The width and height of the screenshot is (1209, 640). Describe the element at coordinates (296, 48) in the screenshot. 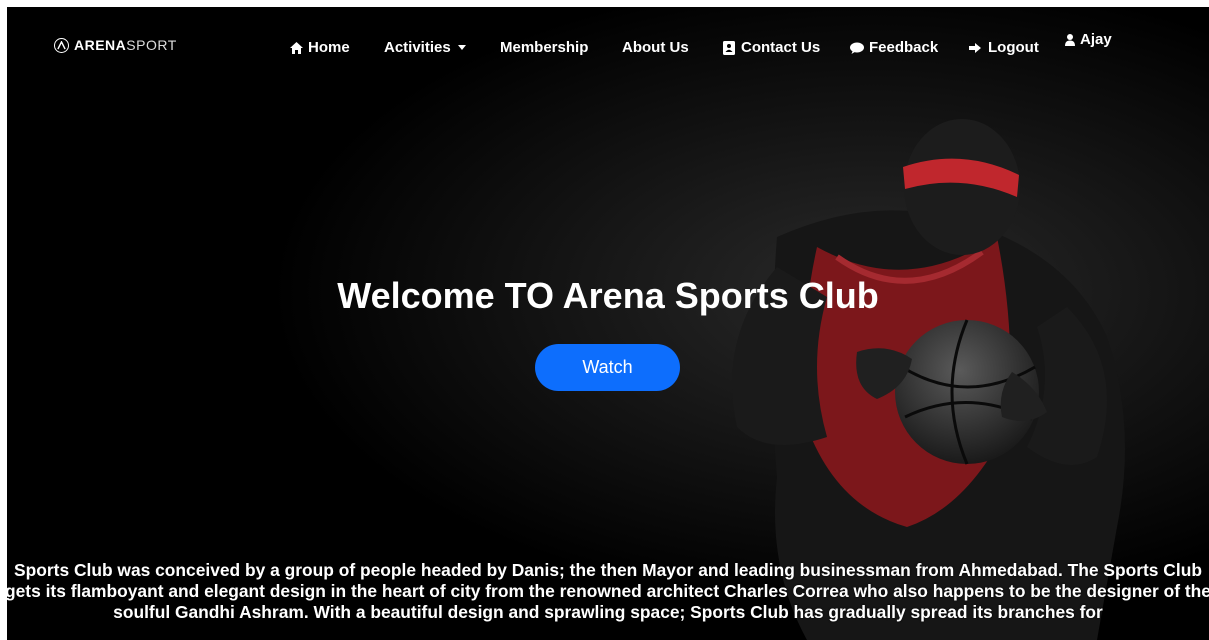

I see `home-icon` at that location.